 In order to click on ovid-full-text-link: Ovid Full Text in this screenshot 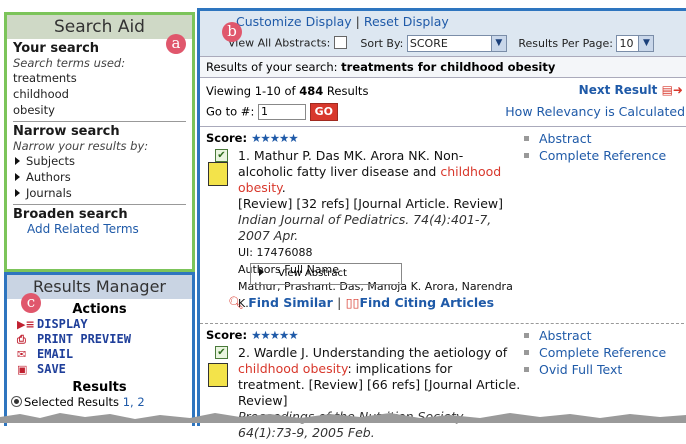, I will do `click(595, 369)`.